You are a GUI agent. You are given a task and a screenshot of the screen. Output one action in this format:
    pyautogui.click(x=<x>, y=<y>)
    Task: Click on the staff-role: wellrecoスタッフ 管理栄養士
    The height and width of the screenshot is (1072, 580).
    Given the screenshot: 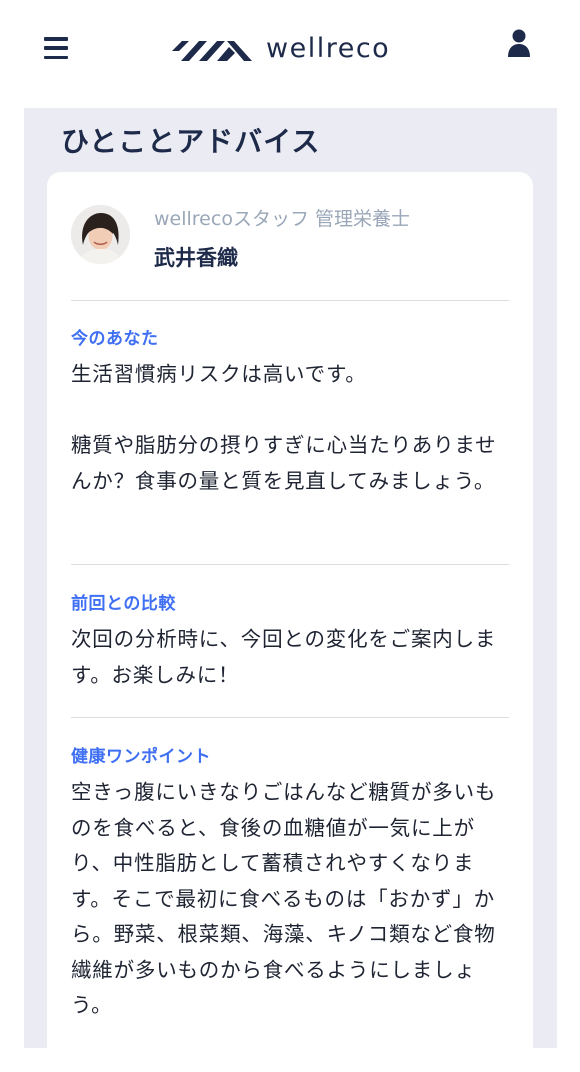 What is the action you would take?
    pyautogui.click(x=282, y=219)
    